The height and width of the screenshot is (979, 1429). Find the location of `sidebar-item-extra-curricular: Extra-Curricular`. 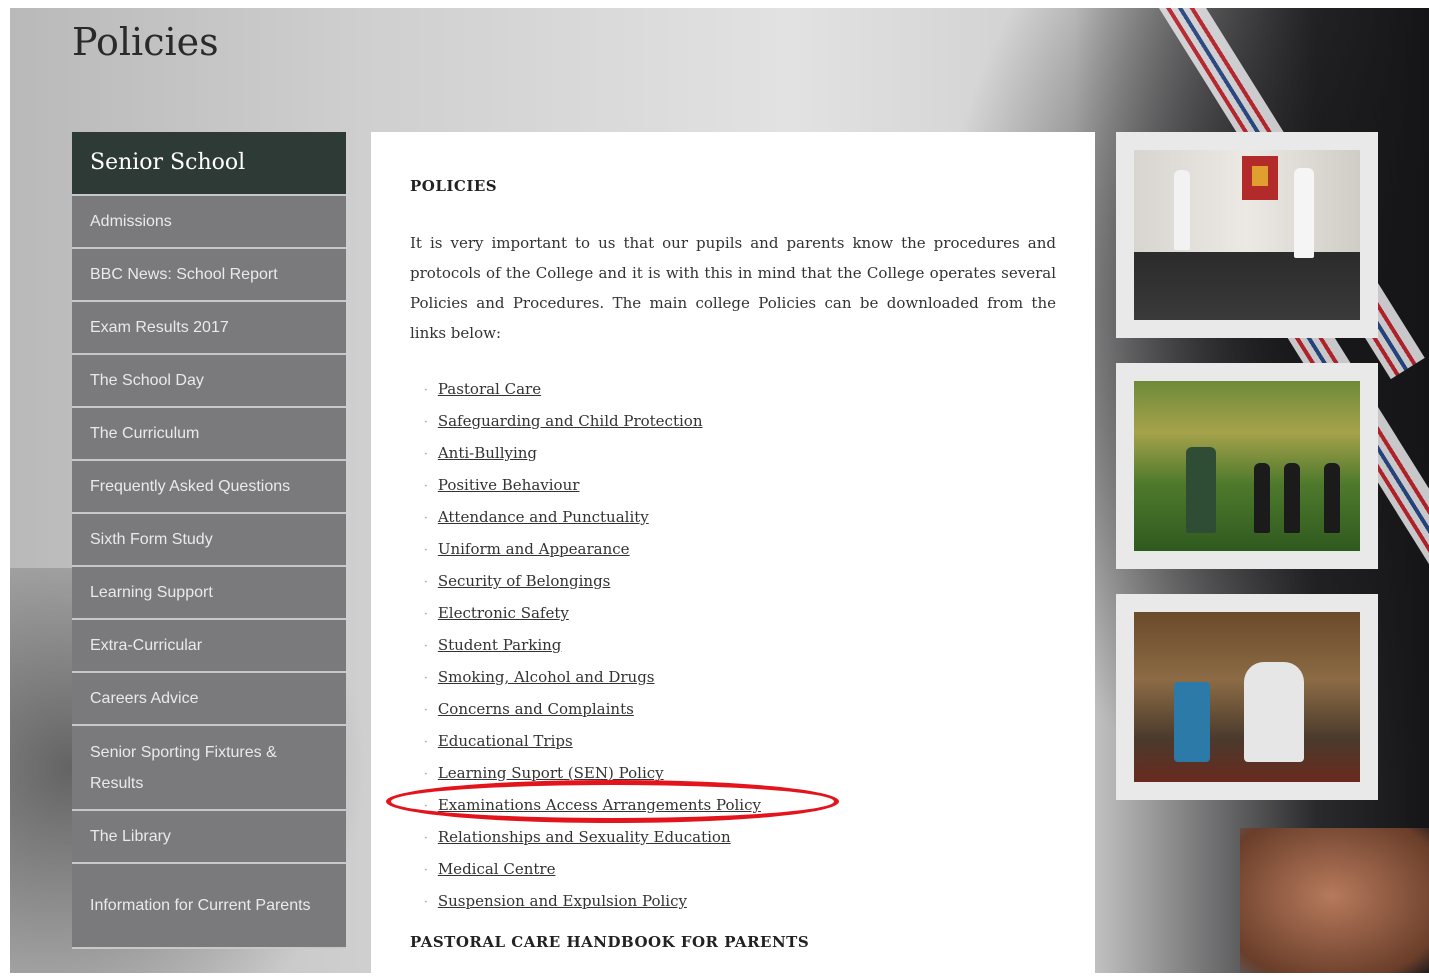

sidebar-item-extra-curricular: Extra-Curricular is located at coordinates (209, 646).